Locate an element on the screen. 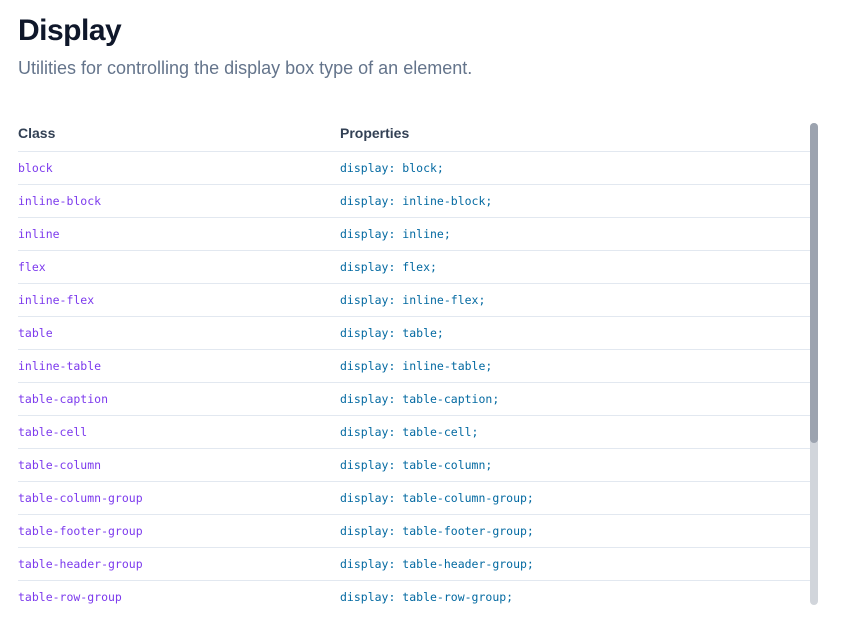  table-scrollbar is located at coordinates (814, 364).